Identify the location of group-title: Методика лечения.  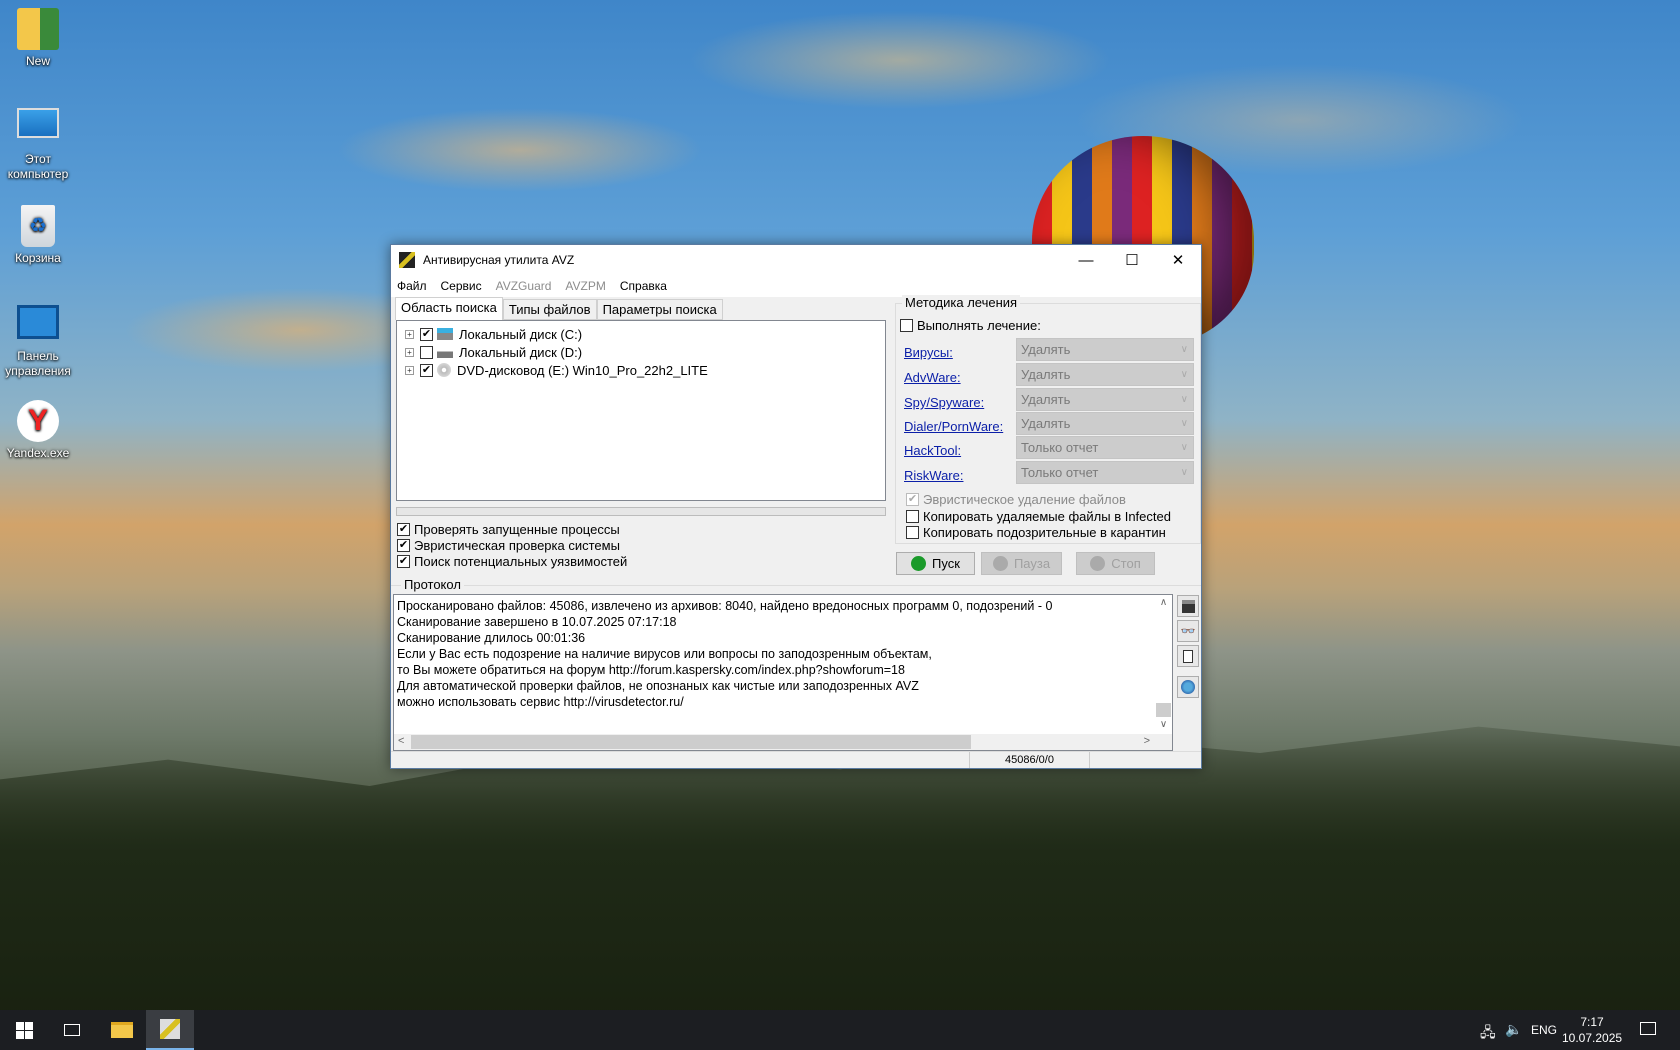
(961, 302).